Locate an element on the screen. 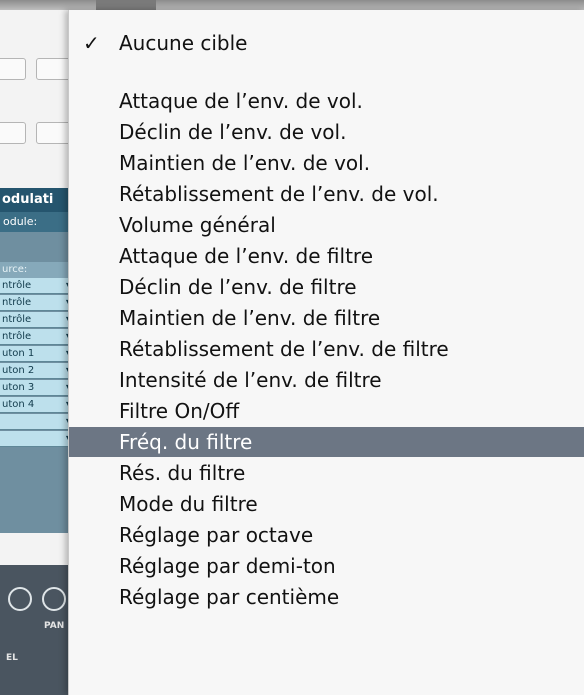 The width and height of the screenshot is (584, 695). source-slot-label: uton 2 is located at coordinates (18, 370).